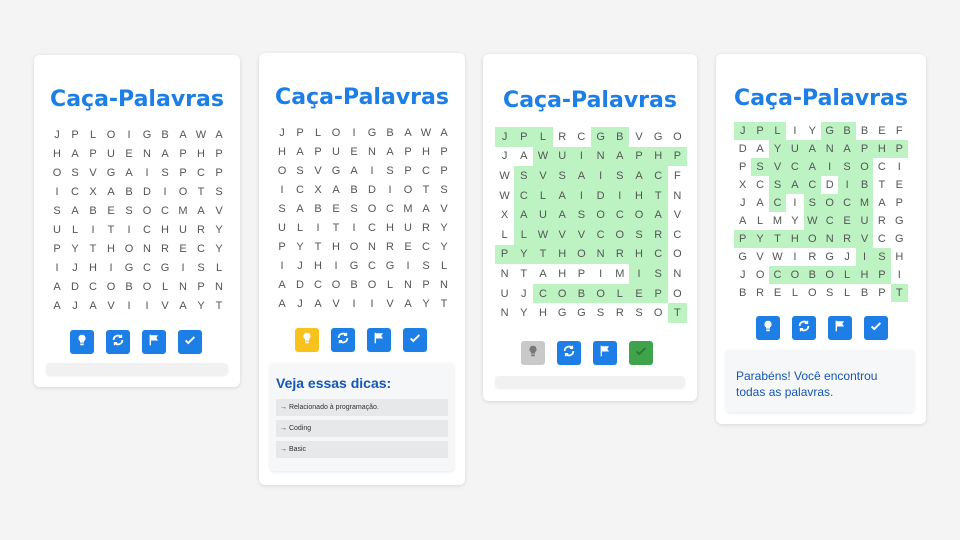 This screenshot has width=960, height=540. I want to click on grid-cell: D, so click(300, 284).